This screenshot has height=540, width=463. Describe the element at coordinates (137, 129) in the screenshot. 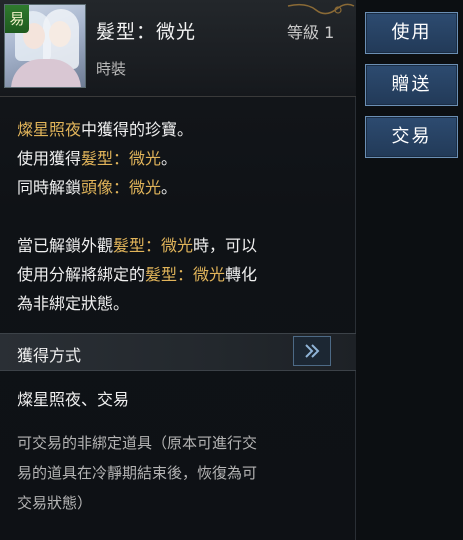

I see `desc-text: 中獲得的珍寶。` at that location.